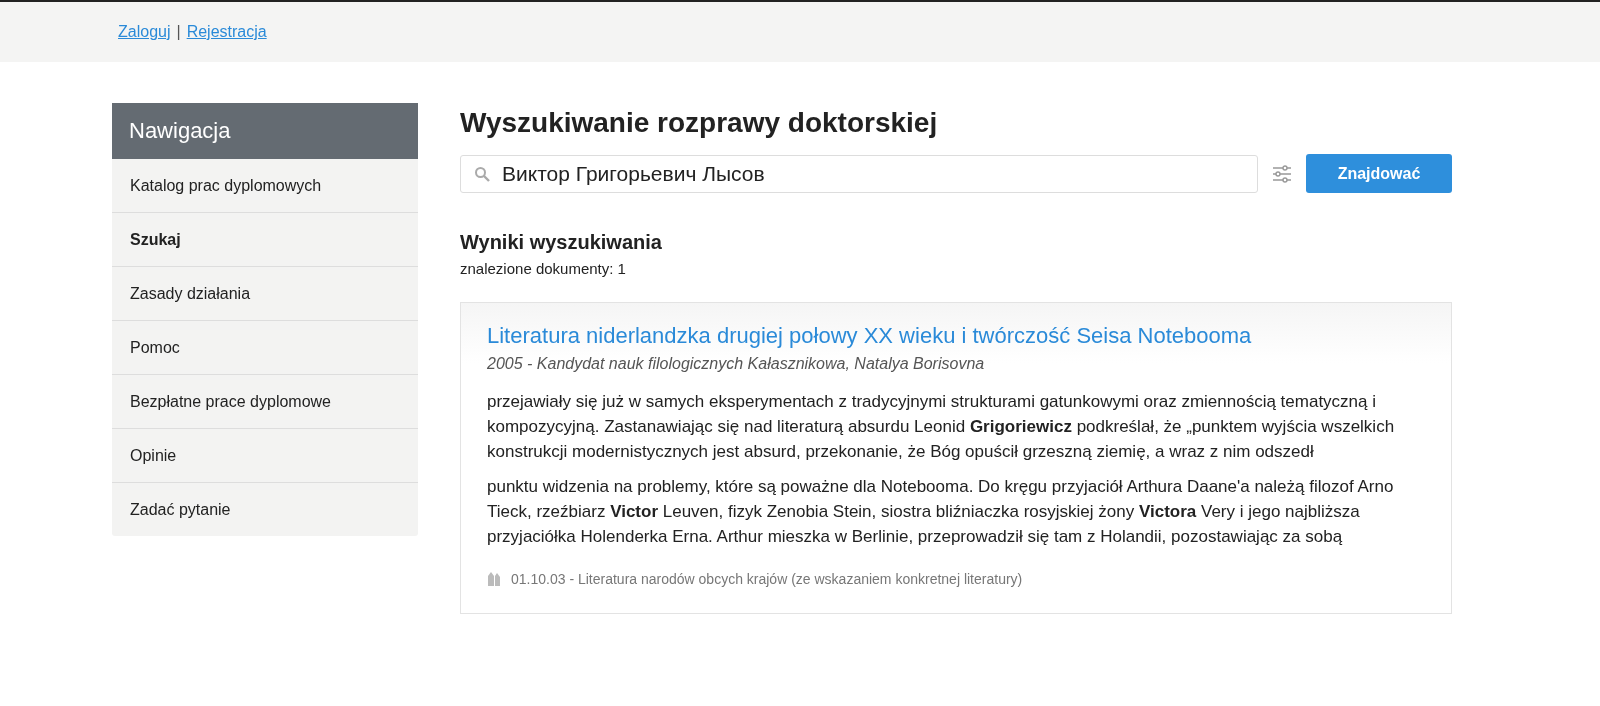 Image resolution: width=1600 pixels, height=706 pixels. What do you see at coordinates (941, 512) in the screenshot?
I see `result-snippet: punktu widzenia na problemy, które są poważne dla Notebooma. Do kręgu przyjaciół Arthura Daane'a należą filozof Arno Tieck, rzeźbiarz Victor Leuven, fizyk Zenobia Stein, siostra bliźniaczka rosyjskiej żony Victora Very i jego najbliższa przyjaciółka Holenderka Erna. Arthur mieszka w Berlinie, przeprowadził się tam z Holandii, pozostawiając za sobą` at bounding box center [941, 512].